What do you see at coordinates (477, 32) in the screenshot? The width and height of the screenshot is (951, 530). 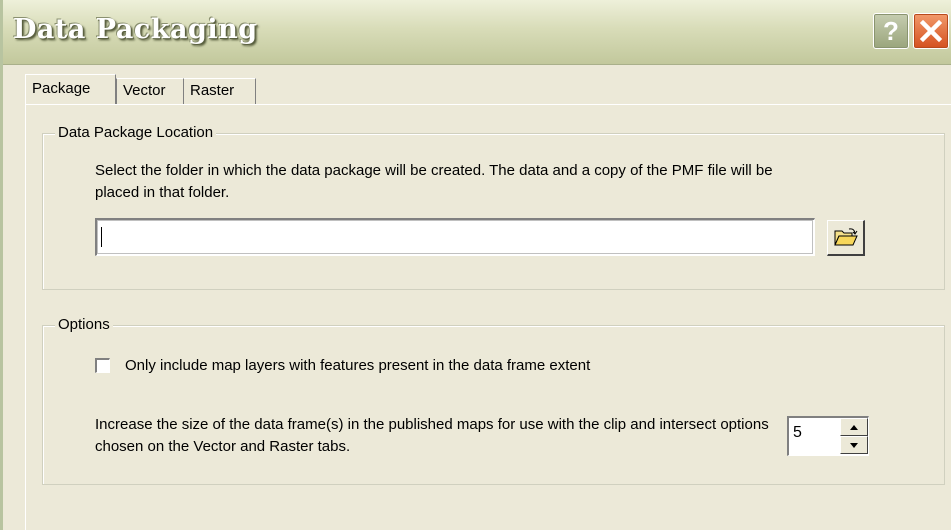 I see `title-bar: Data Packaging ?` at bounding box center [477, 32].